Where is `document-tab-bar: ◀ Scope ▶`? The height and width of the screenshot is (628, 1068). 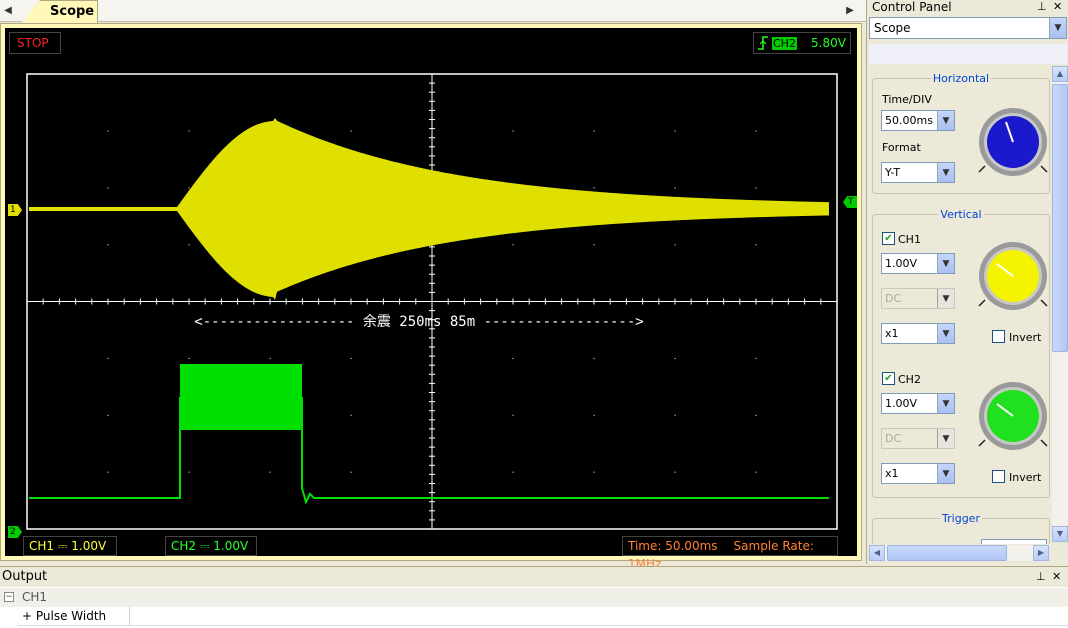 document-tab-bar: ◀ Scope ▶ is located at coordinates (433, 11).